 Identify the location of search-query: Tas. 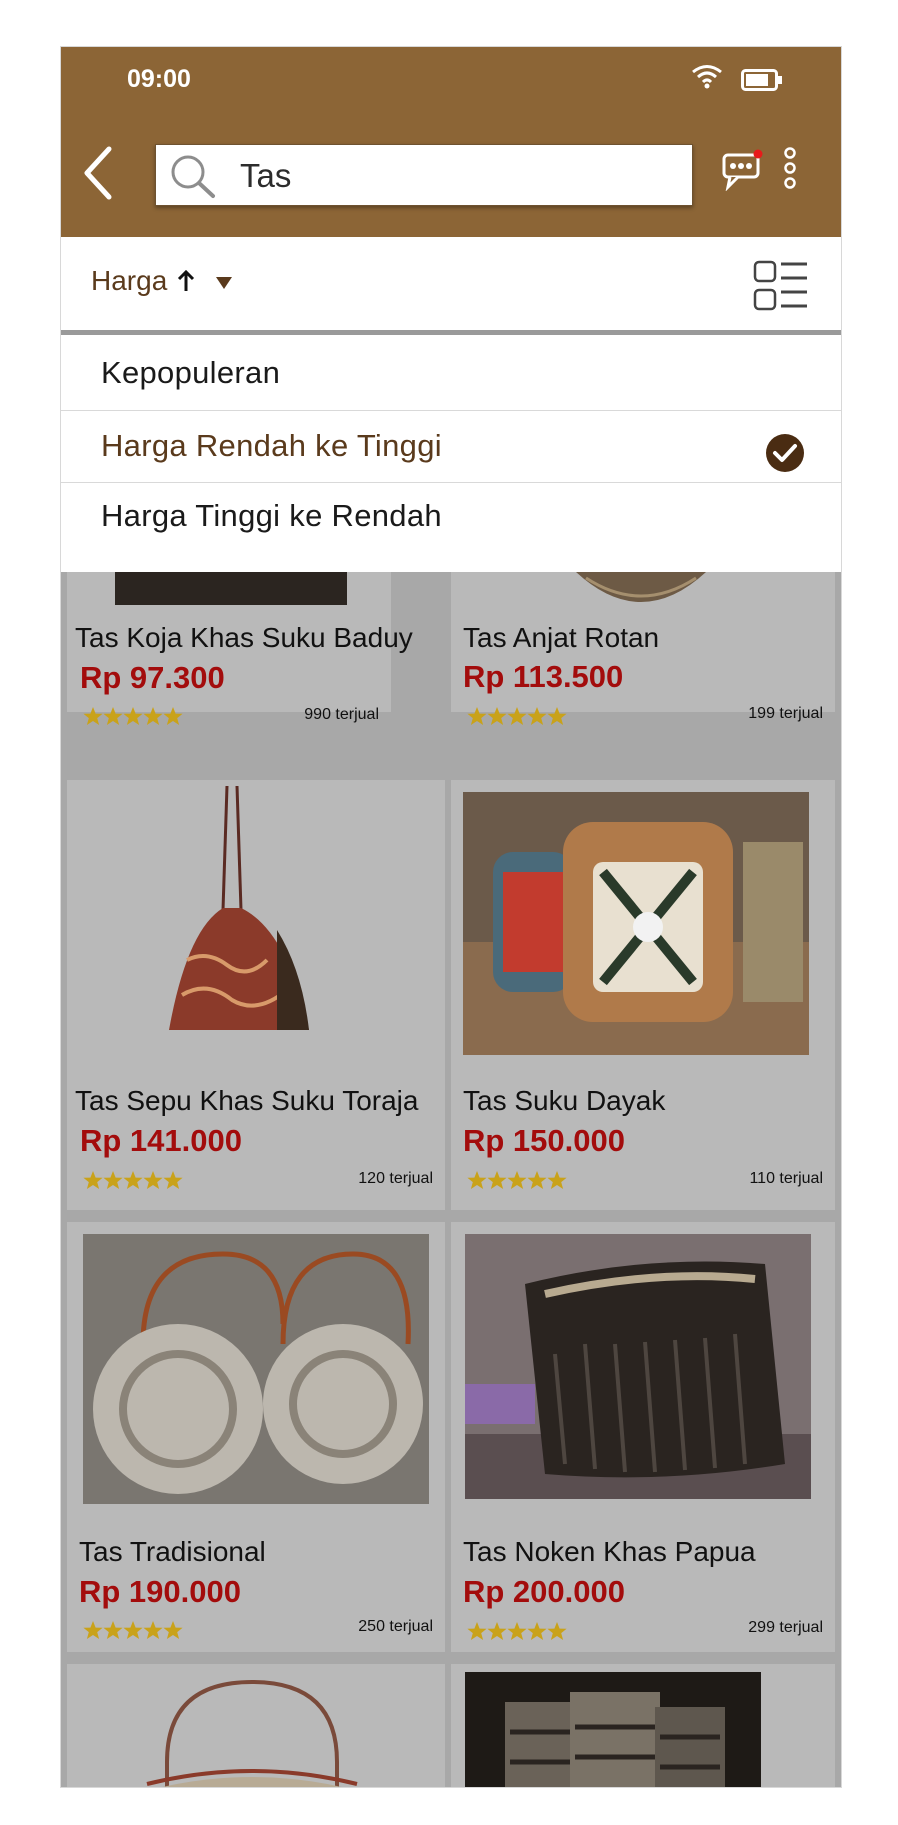
(266, 175).